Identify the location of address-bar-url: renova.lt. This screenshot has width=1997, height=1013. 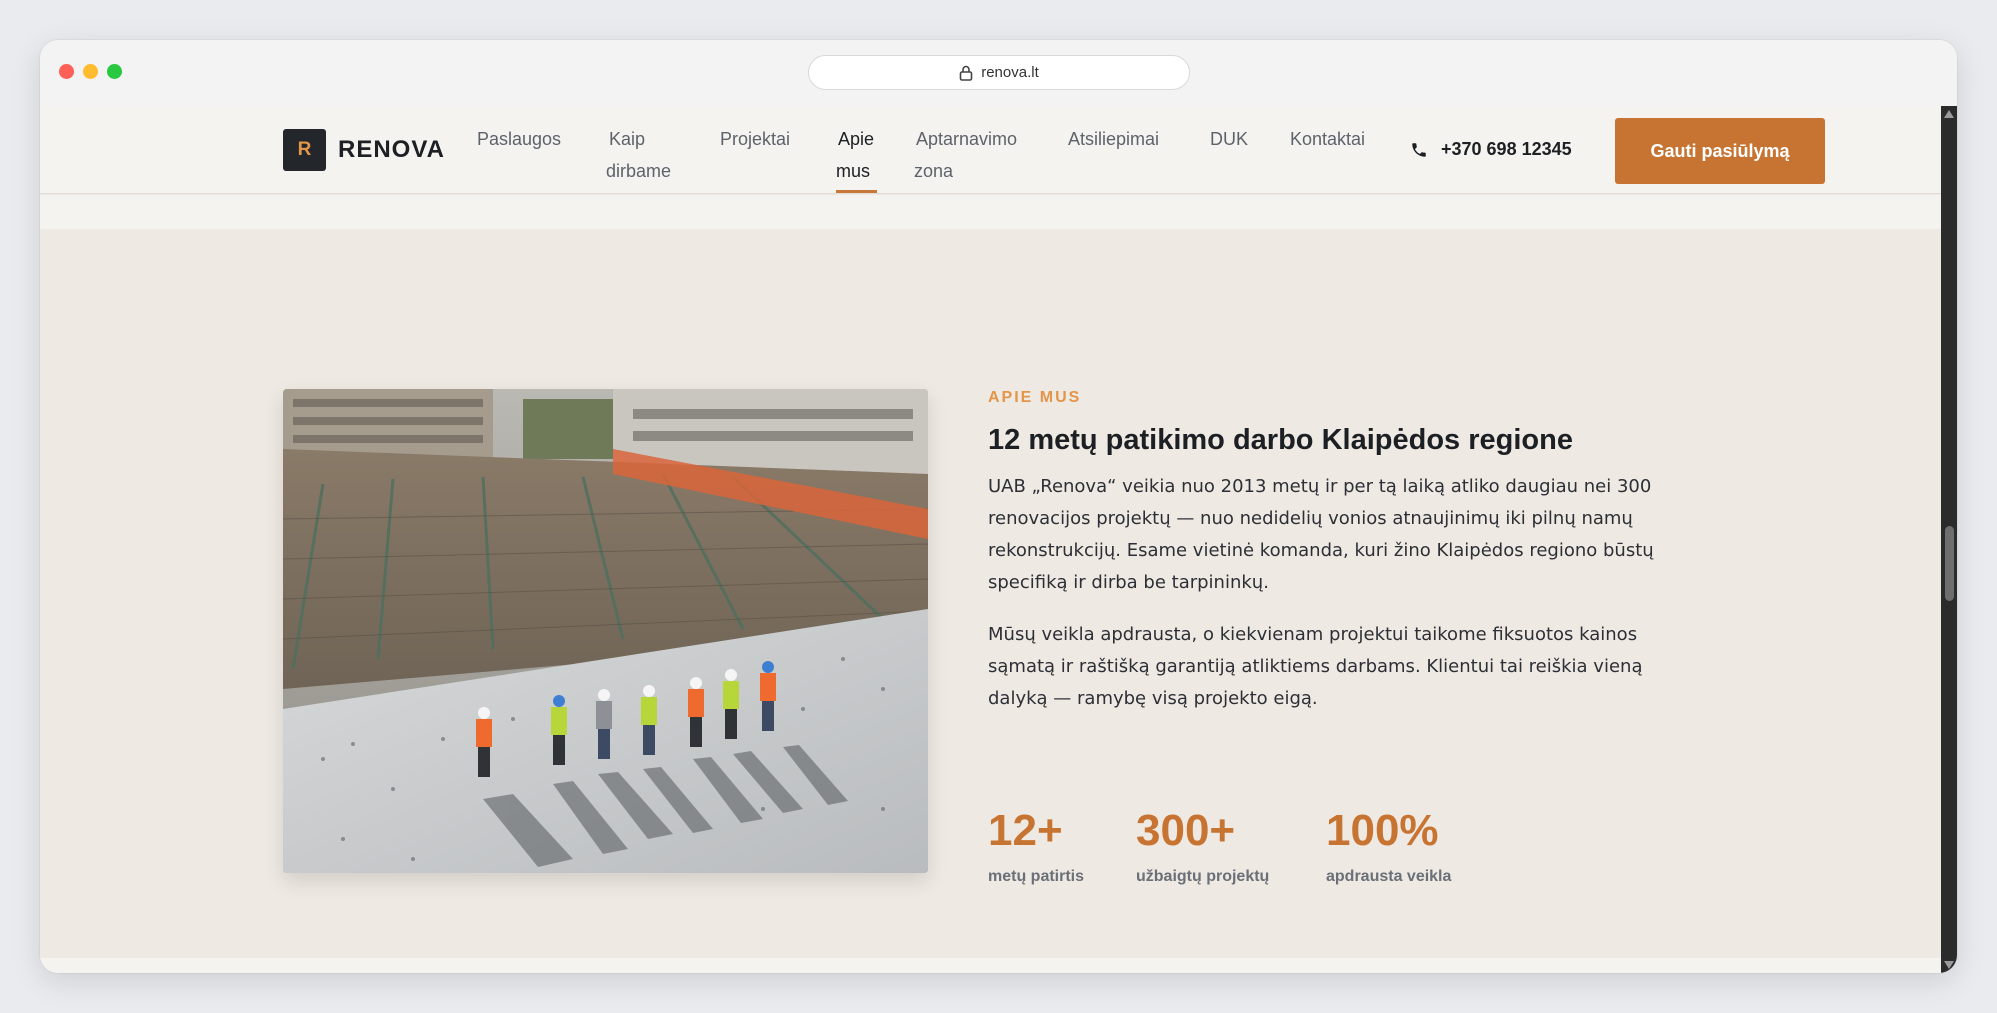
(1010, 72).